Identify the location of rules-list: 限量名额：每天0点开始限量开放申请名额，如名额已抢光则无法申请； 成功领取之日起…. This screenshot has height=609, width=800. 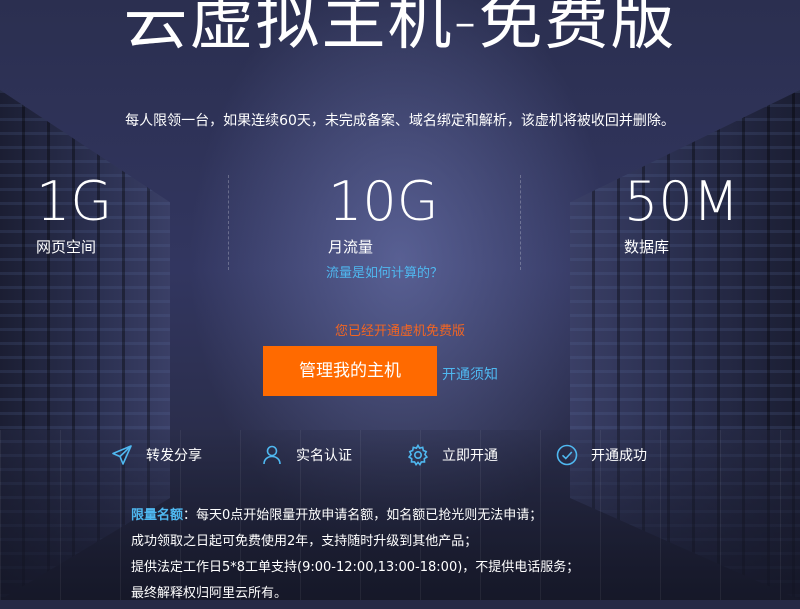
(355, 557).